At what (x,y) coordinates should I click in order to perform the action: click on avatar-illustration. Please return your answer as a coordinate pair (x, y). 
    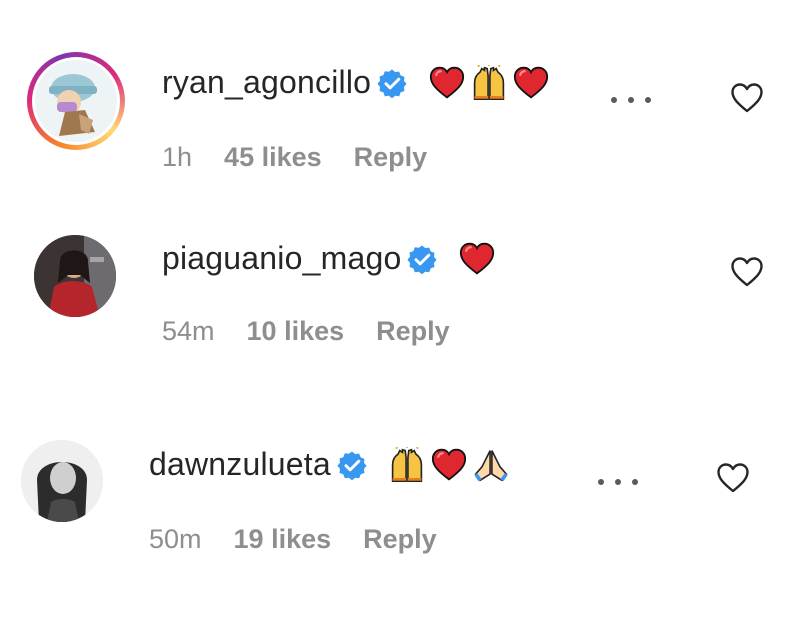
    Looking at the image, I should click on (76, 101).